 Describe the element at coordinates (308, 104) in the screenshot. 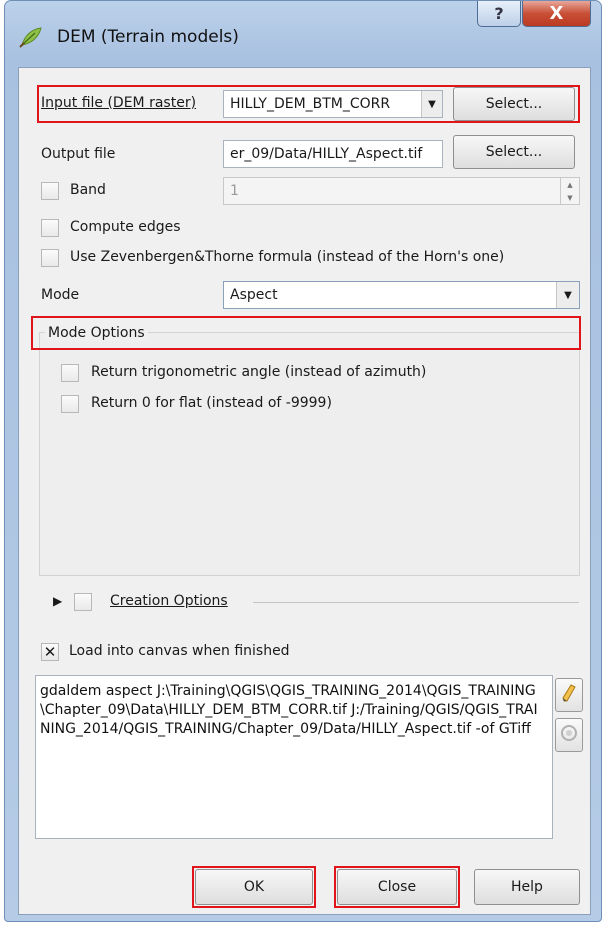

I see `input-row-highlight` at that location.